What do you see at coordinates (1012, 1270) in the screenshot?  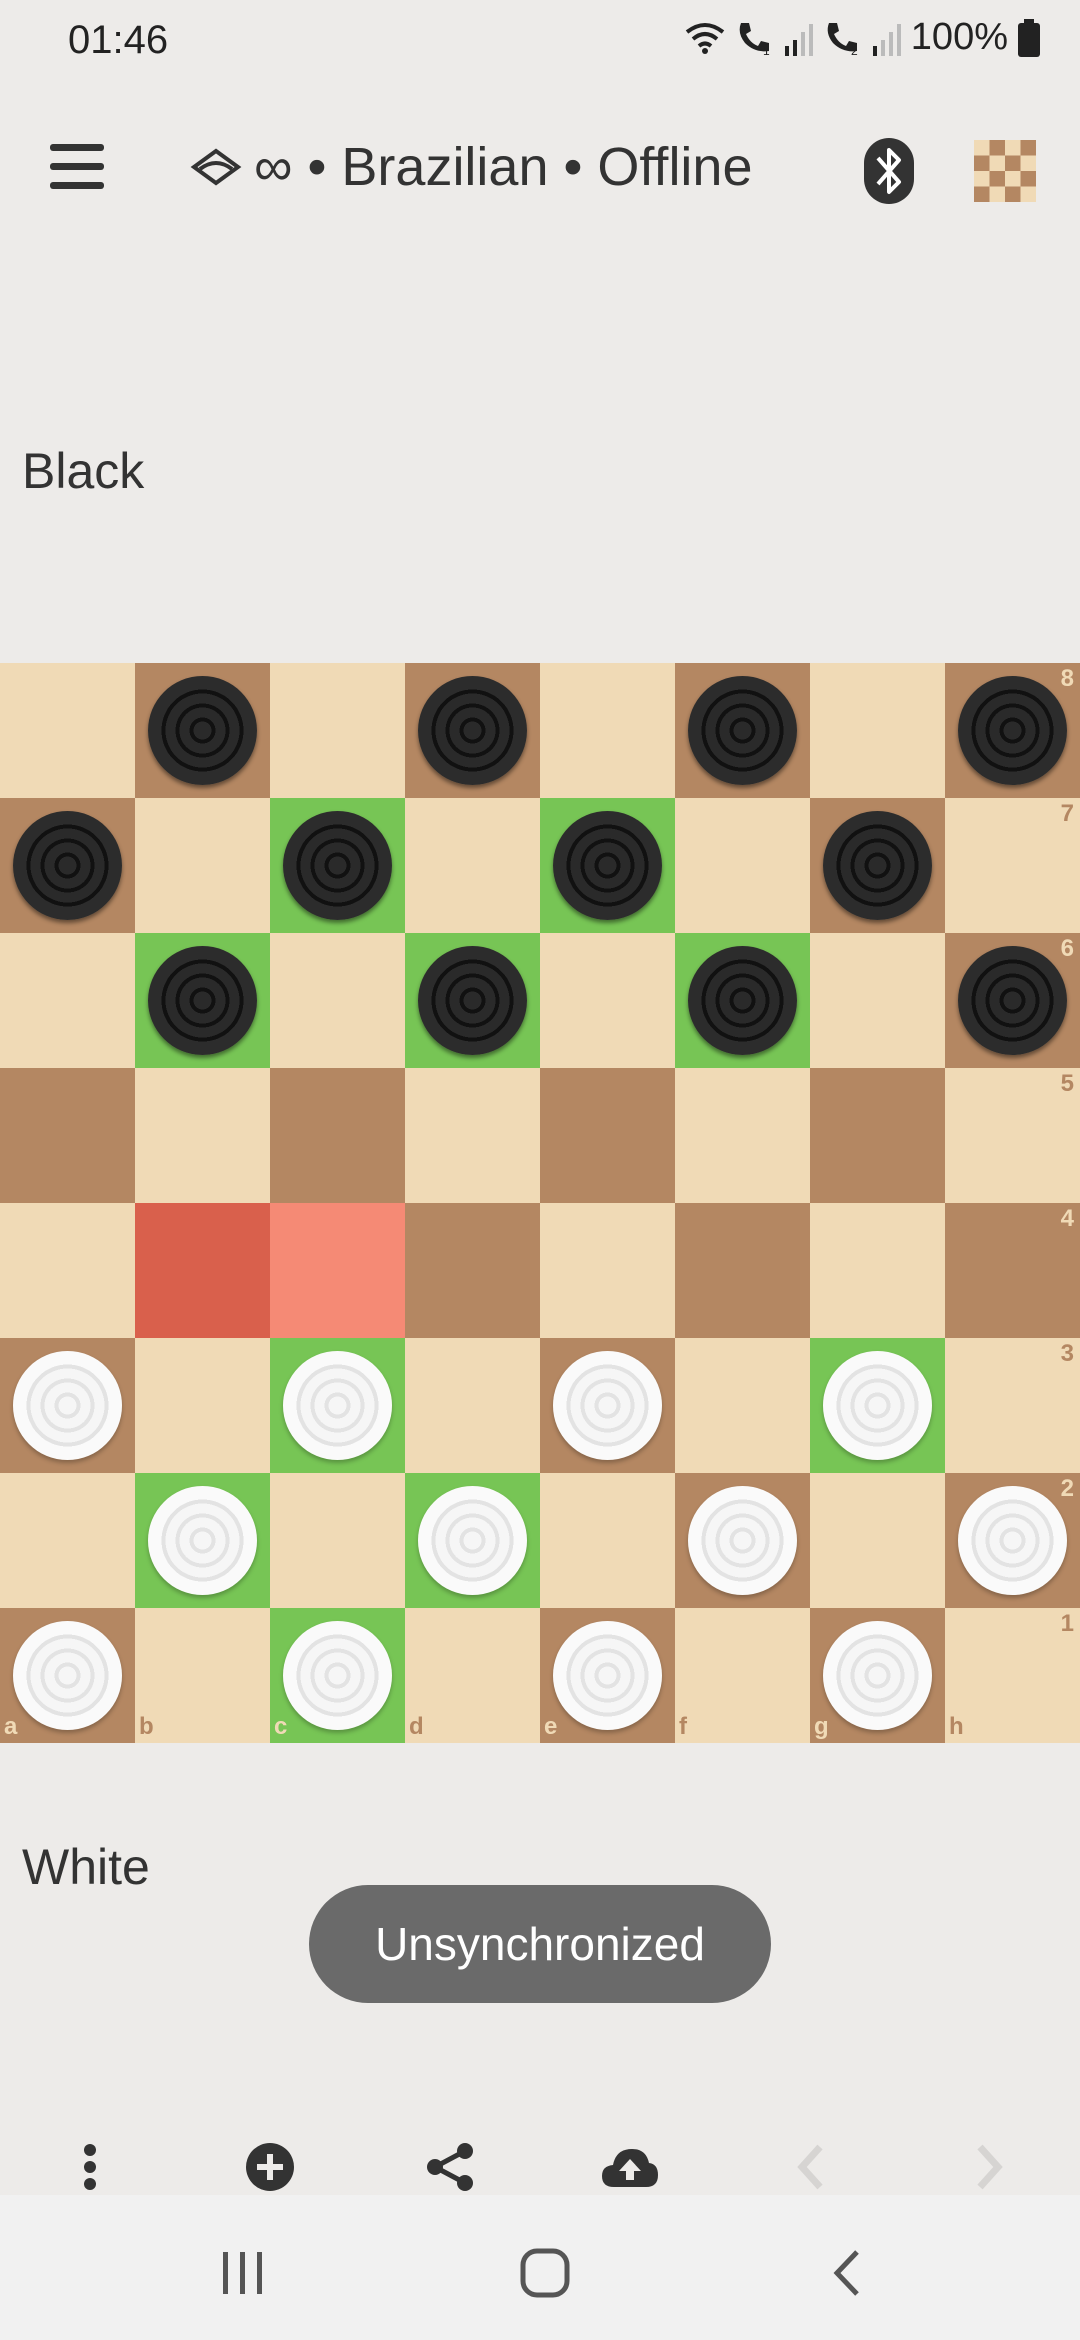 I see `board-square-h4: 4` at bounding box center [1012, 1270].